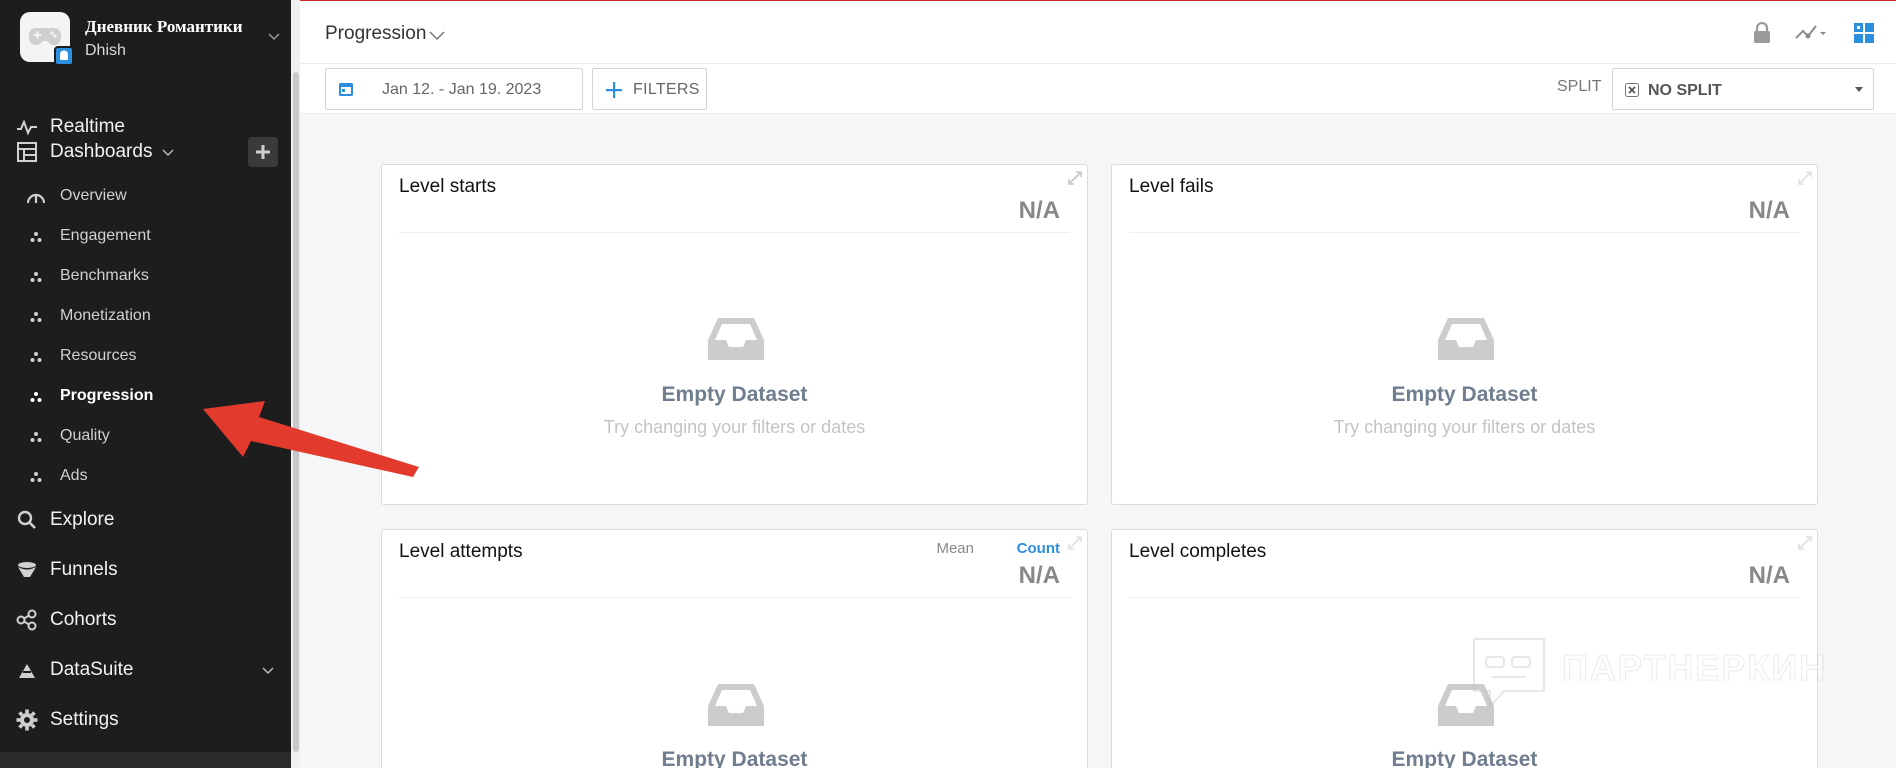 The width and height of the screenshot is (1896, 768). What do you see at coordinates (145, 356) in the screenshot?
I see `sidebar-item-resources: Resources` at bounding box center [145, 356].